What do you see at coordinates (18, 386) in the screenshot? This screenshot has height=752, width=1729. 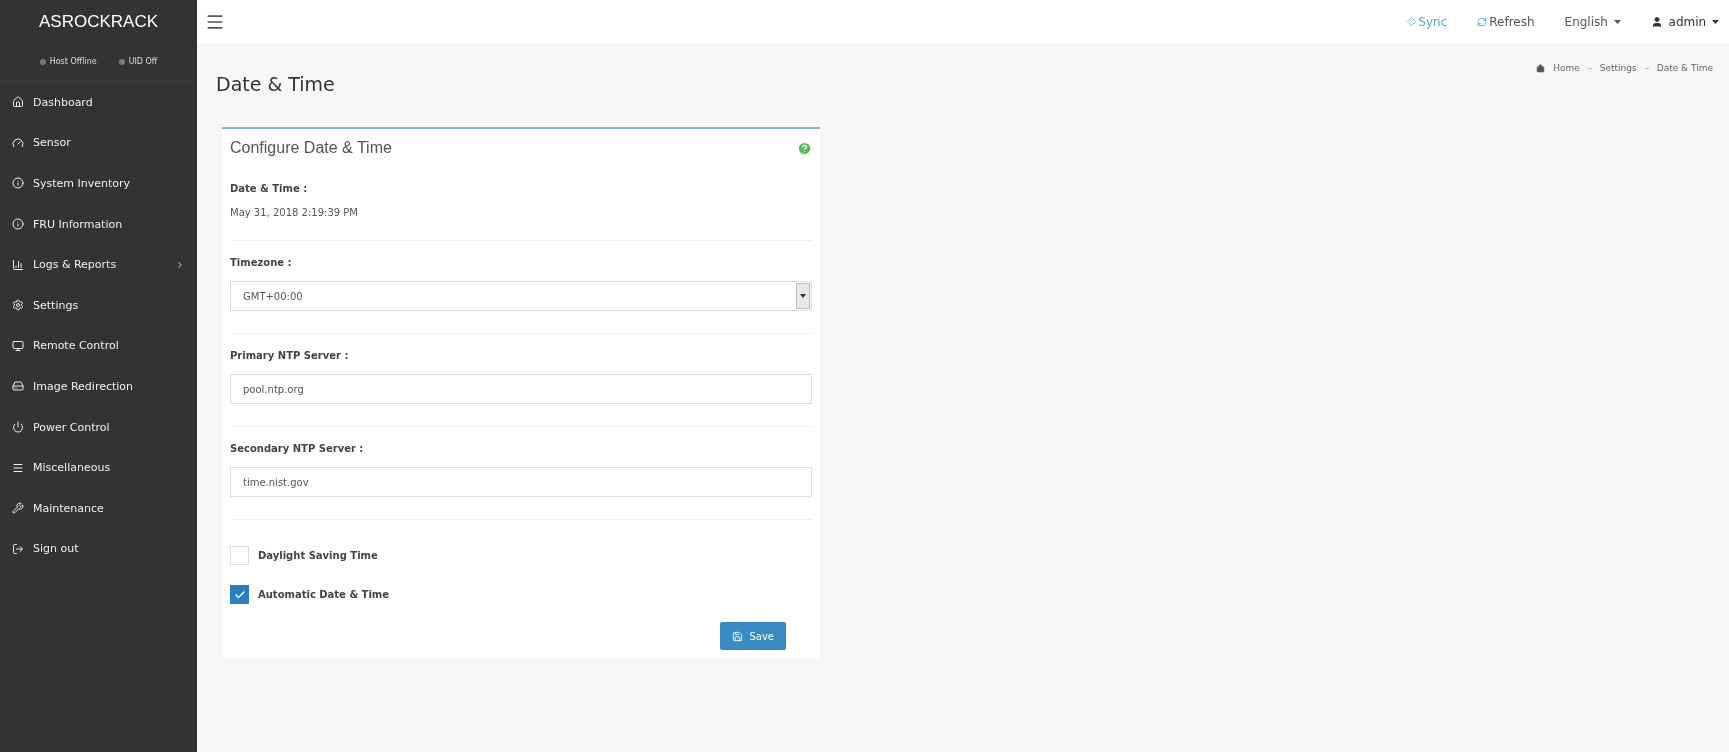 I see `drive-icon` at bounding box center [18, 386].